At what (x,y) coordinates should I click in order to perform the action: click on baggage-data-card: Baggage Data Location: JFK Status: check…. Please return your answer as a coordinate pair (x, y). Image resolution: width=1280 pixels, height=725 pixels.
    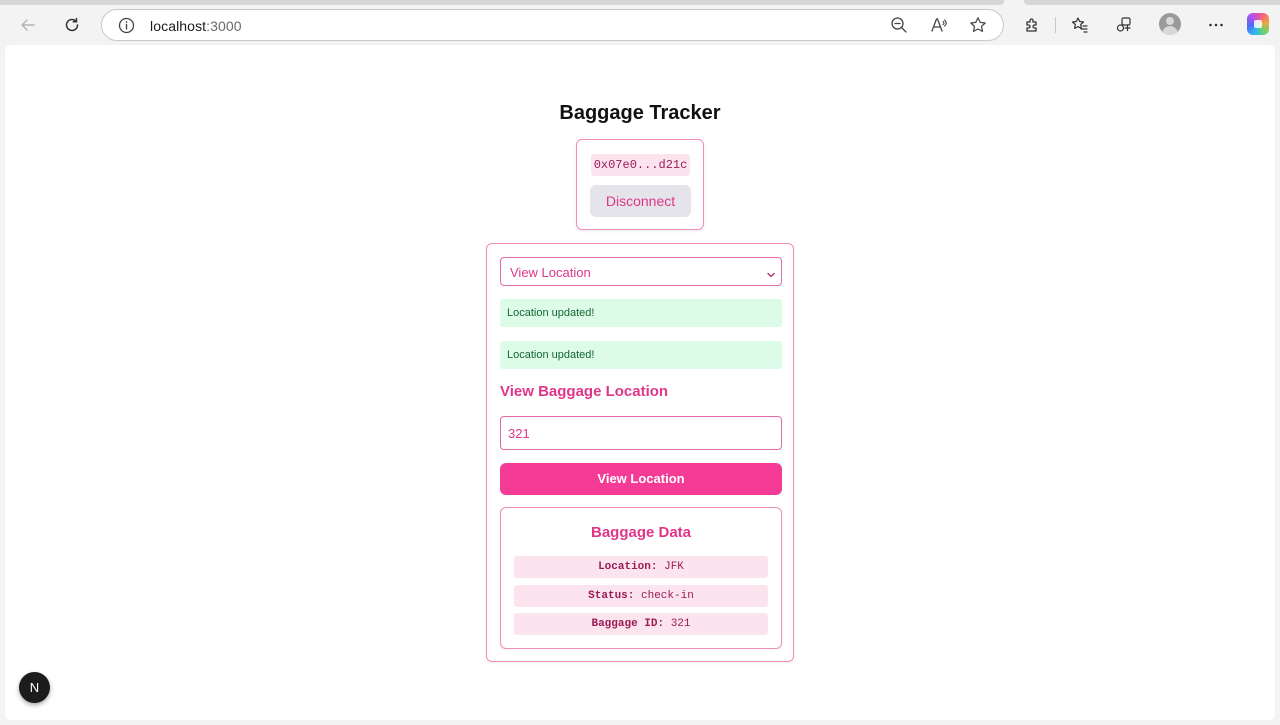
    Looking at the image, I should click on (641, 578).